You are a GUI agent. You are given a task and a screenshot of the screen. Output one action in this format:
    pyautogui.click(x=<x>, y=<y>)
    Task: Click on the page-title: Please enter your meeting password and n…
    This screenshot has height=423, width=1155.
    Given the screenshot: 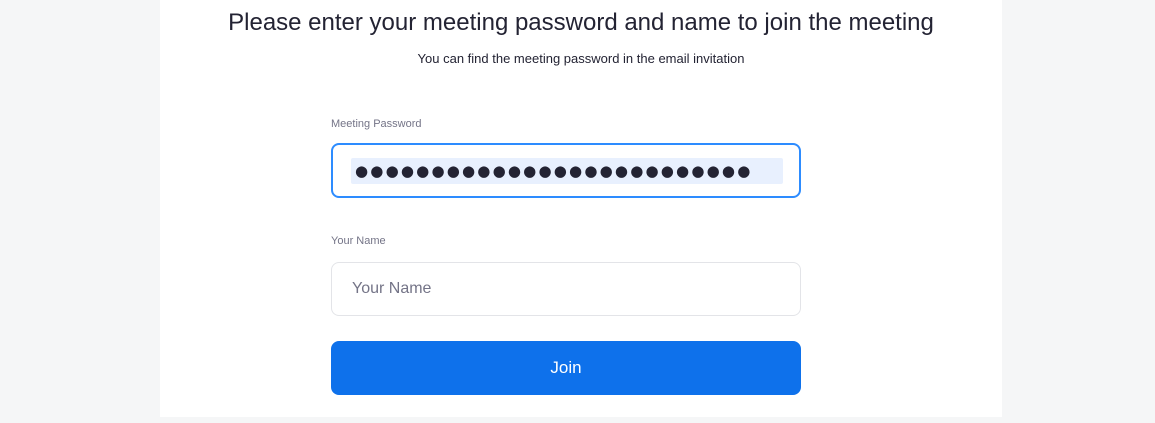 What is the action you would take?
    pyautogui.click(x=581, y=22)
    